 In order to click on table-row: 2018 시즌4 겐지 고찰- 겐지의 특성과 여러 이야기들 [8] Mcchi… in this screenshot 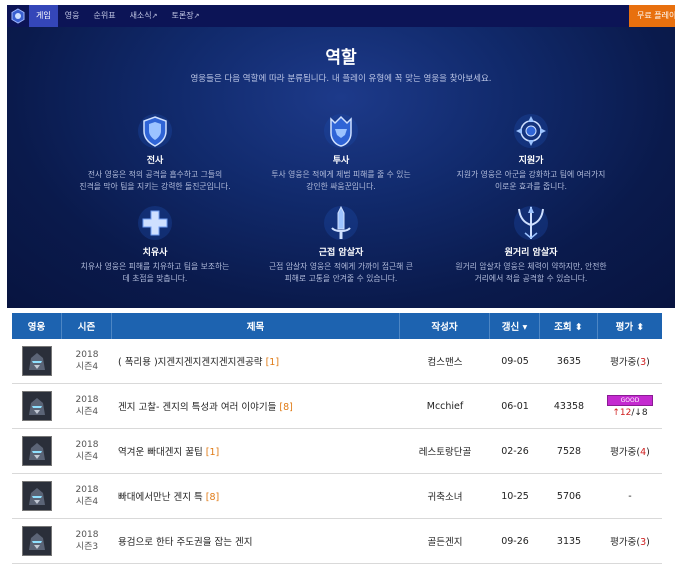, I will do `click(337, 406)`.